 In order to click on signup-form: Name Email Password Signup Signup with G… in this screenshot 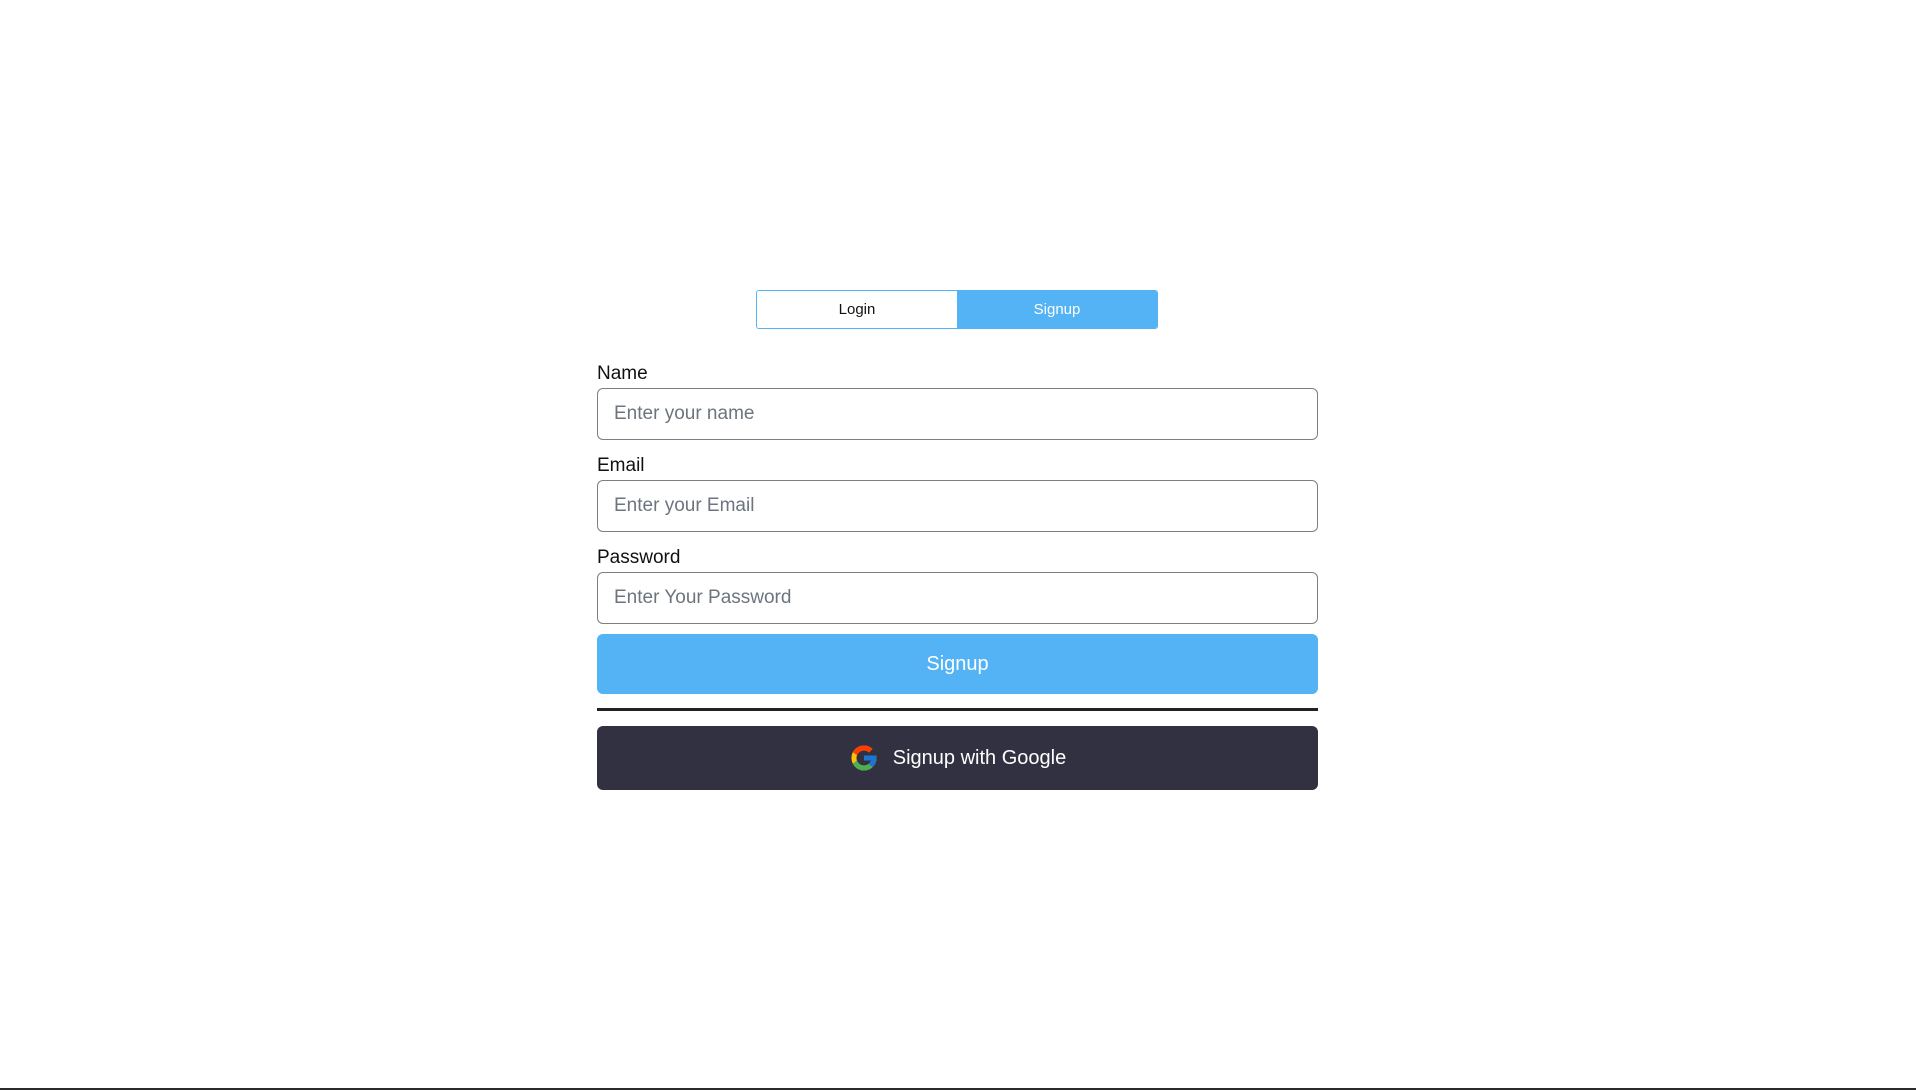, I will do `click(957, 576)`.